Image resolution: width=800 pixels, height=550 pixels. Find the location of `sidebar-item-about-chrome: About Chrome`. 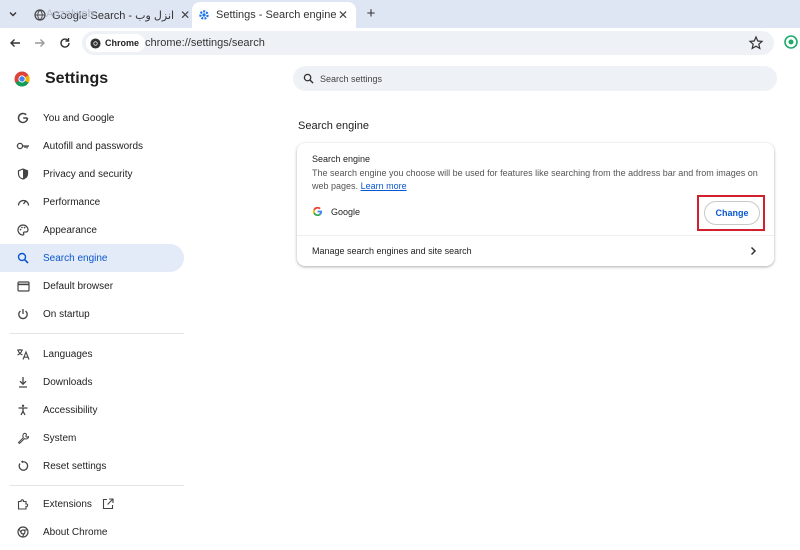

sidebar-item-about-chrome: About Chrome is located at coordinates (92, 532).